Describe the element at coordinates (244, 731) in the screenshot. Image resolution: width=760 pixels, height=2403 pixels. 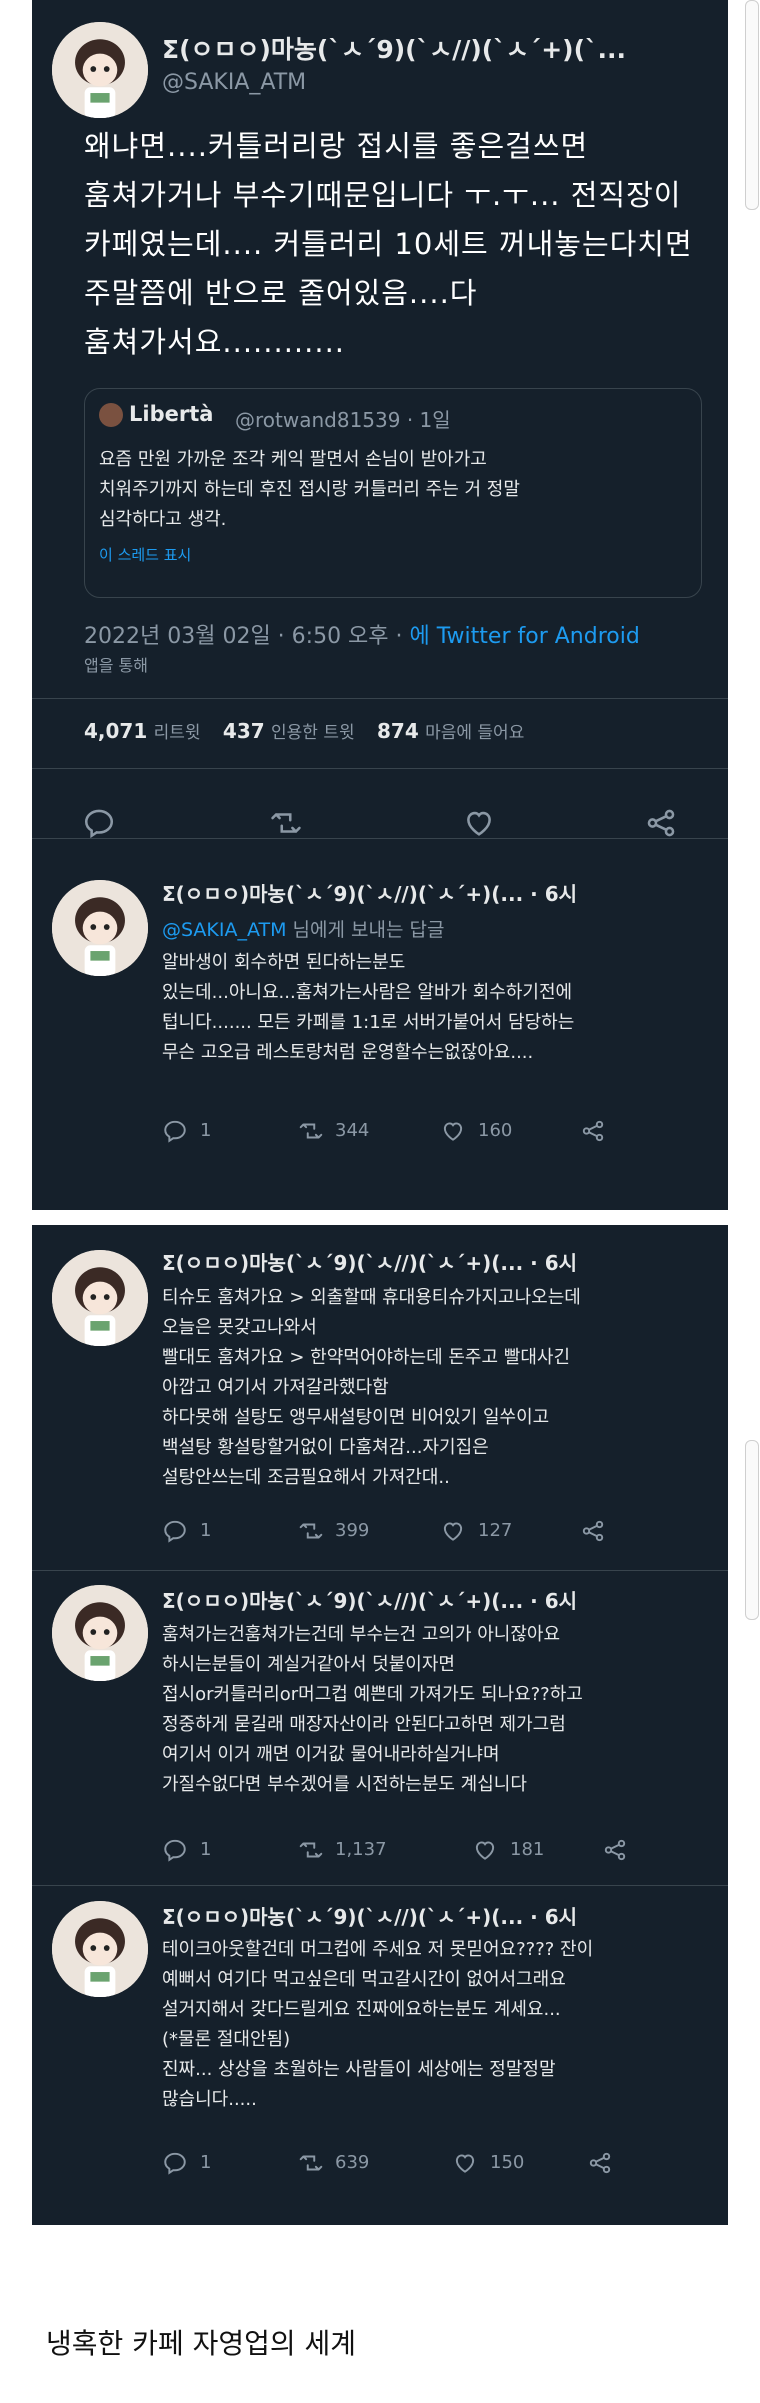
I see `quote-count: 437` at that location.